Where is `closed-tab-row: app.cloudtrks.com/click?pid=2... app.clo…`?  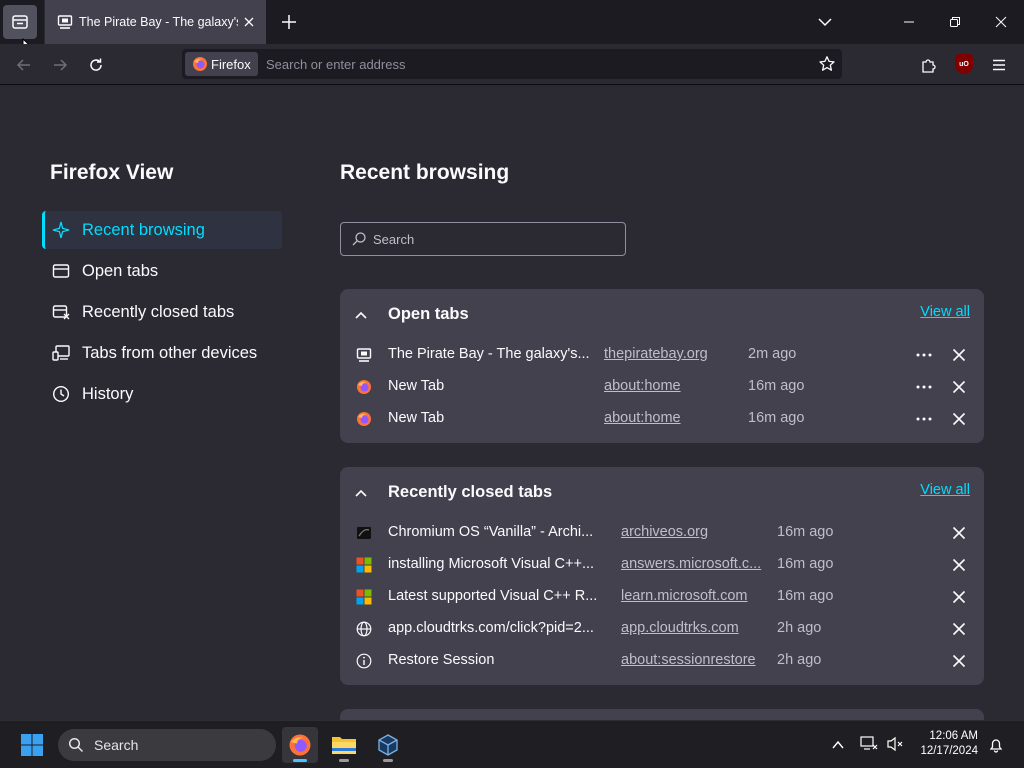
closed-tab-row: app.cloudtrks.com/click?pid=2... app.clo… is located at coordinates (662, 629).